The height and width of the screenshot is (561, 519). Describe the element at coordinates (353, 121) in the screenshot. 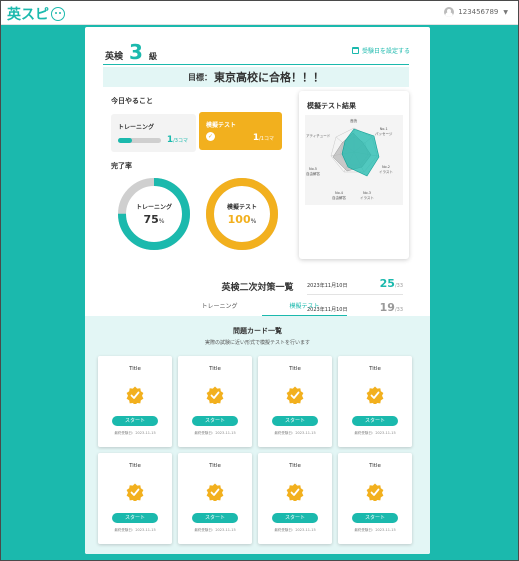

I see `radar-label: 音読` at that location.